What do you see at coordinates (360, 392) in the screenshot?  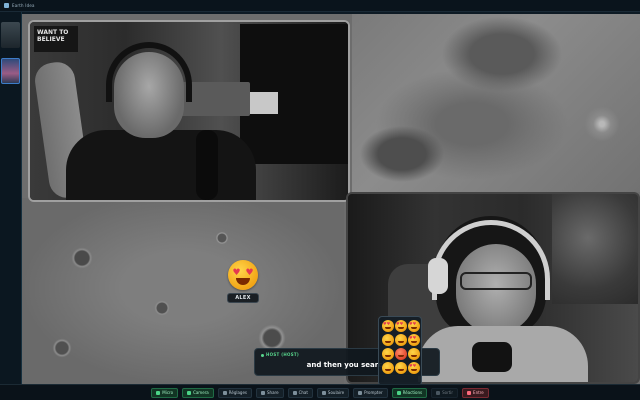 I see `document-icon` at bounding box center [360, 392].